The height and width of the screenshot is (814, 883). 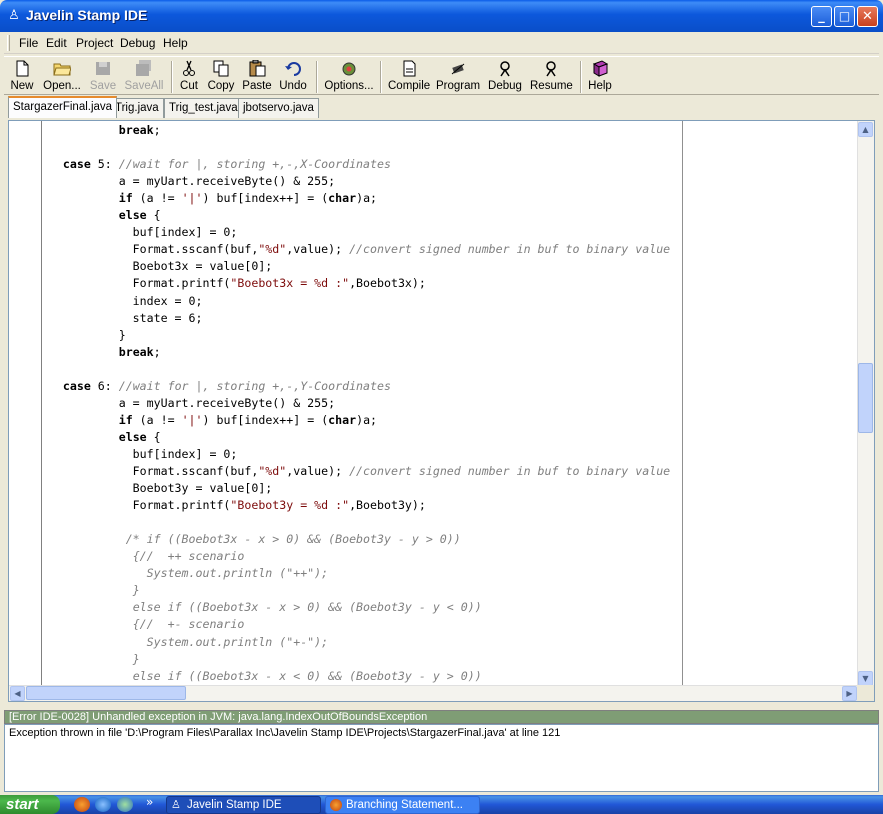 What do you see at coordinates (221, 77) in the screenshot?
I see `copy-button: Copy` at bounding box center [221, 77].